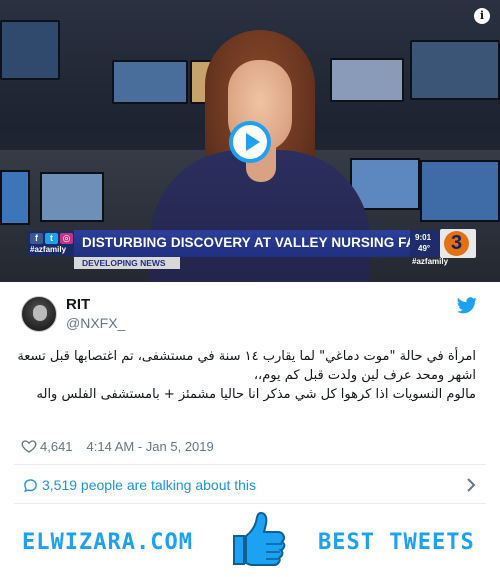 This screenshot has width=500, height=577. Describe the element at coordinates (471, 485) in the screenshot. I see `chevron-right-icon` at that location.